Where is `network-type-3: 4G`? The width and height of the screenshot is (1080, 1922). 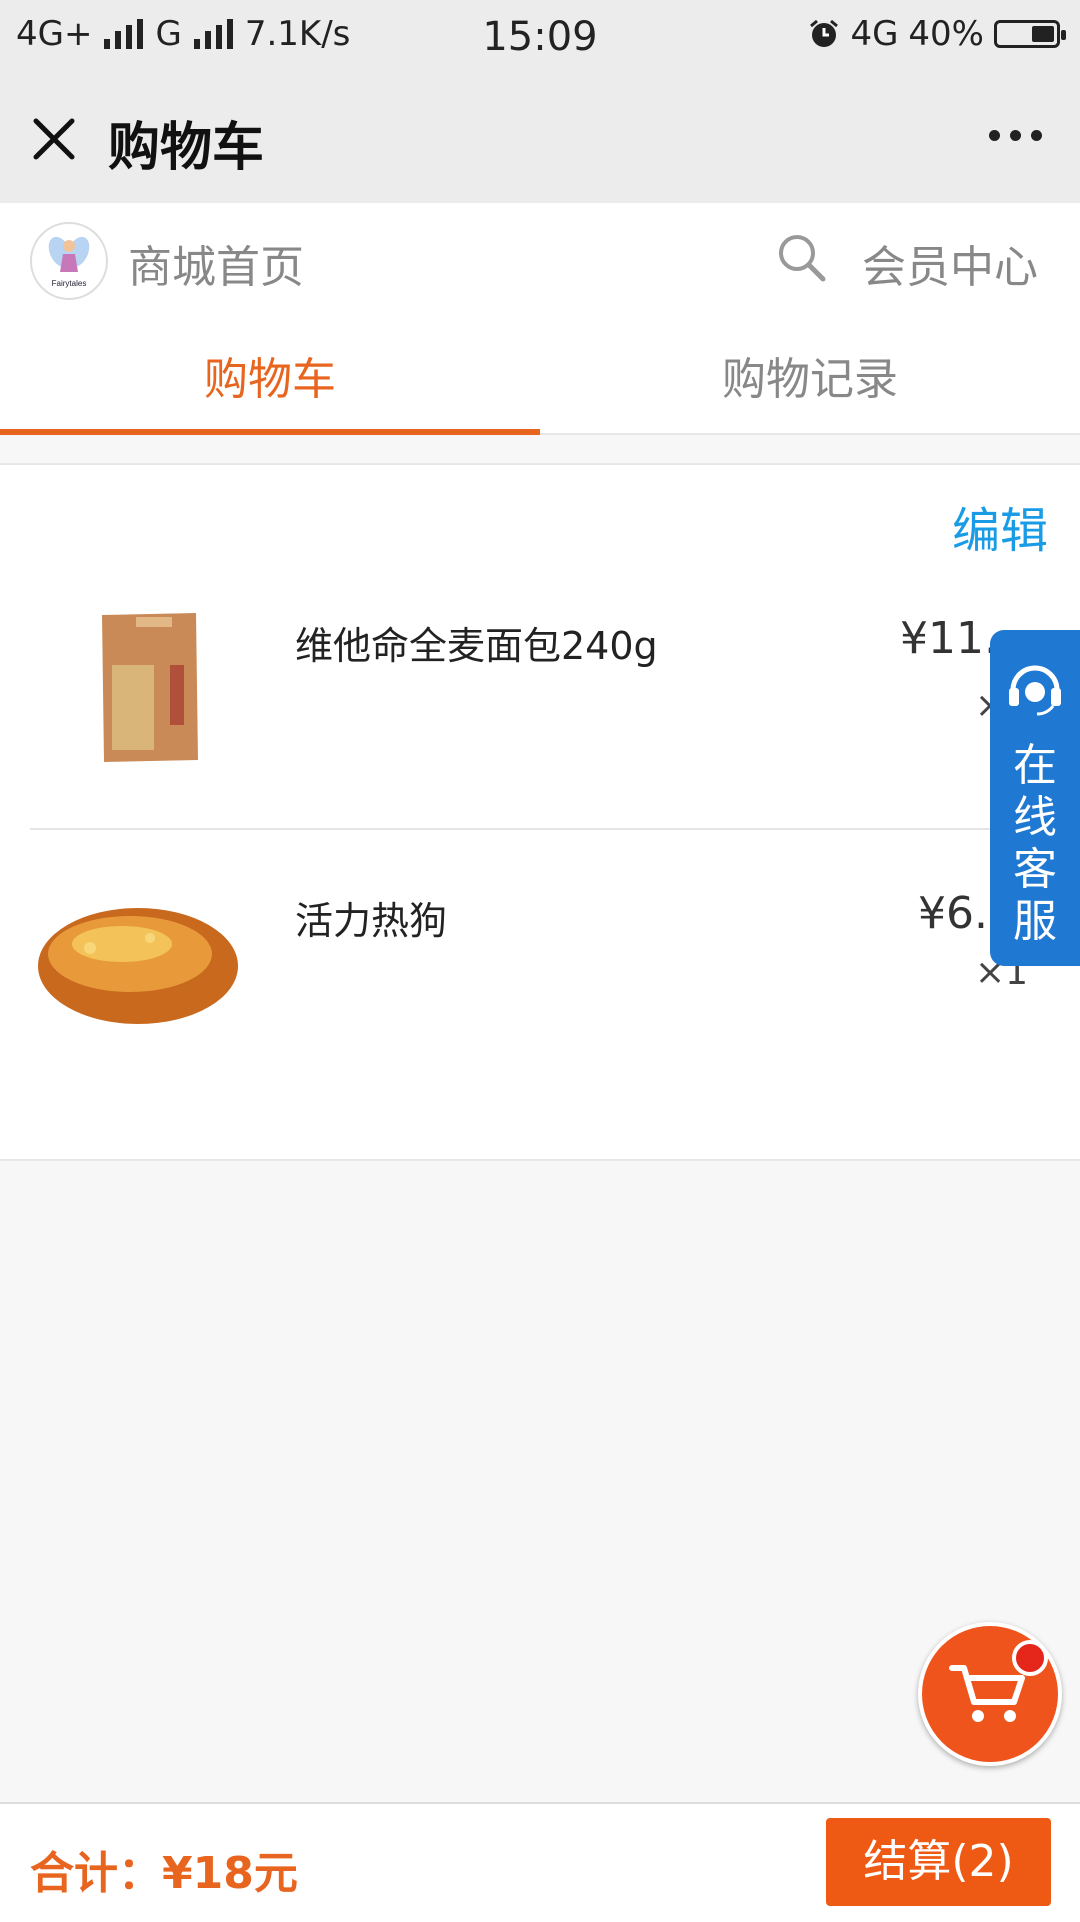 network-type-3: 4G is located at coordinates (874, 34).